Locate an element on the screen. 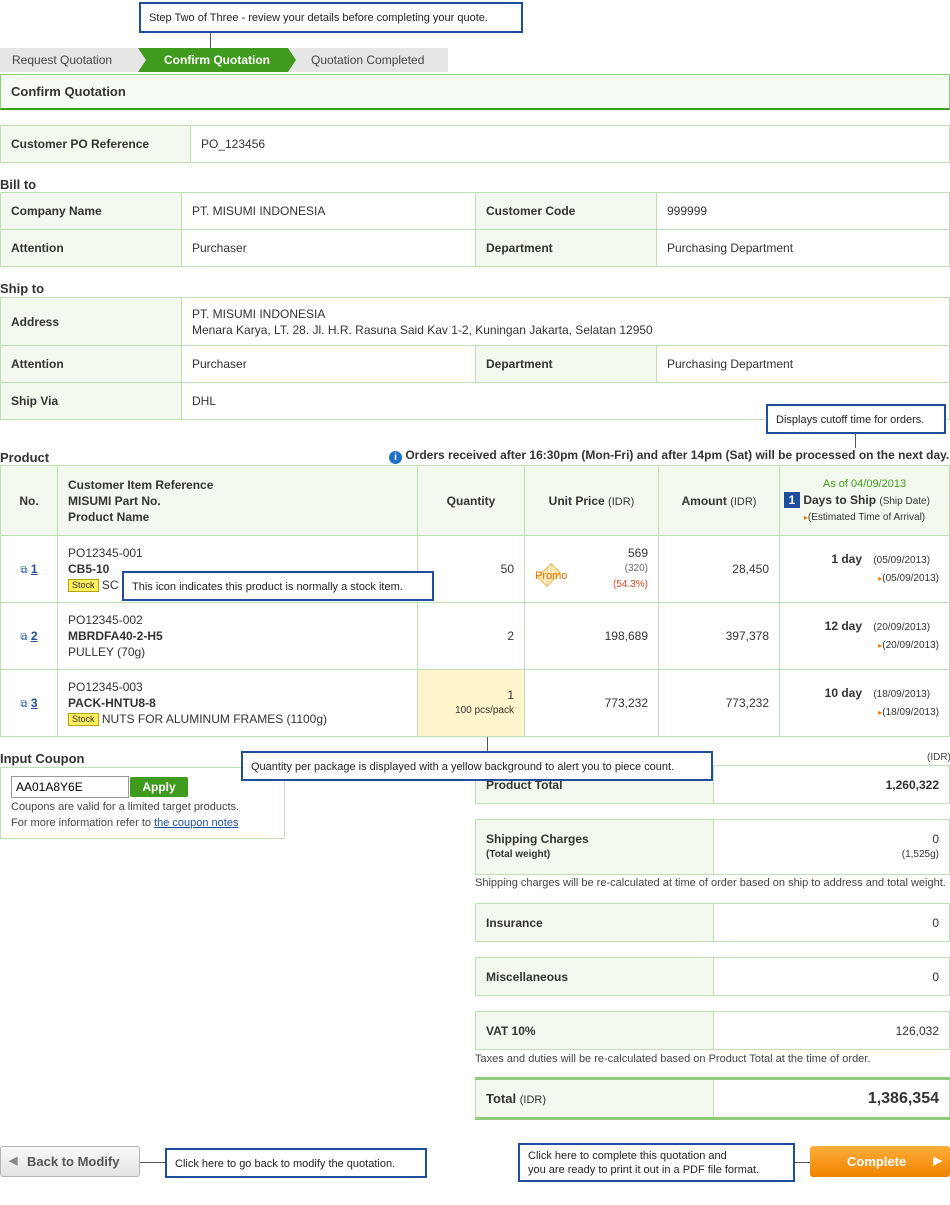  shipping-value: 0 is located at coordinates (935, 839).